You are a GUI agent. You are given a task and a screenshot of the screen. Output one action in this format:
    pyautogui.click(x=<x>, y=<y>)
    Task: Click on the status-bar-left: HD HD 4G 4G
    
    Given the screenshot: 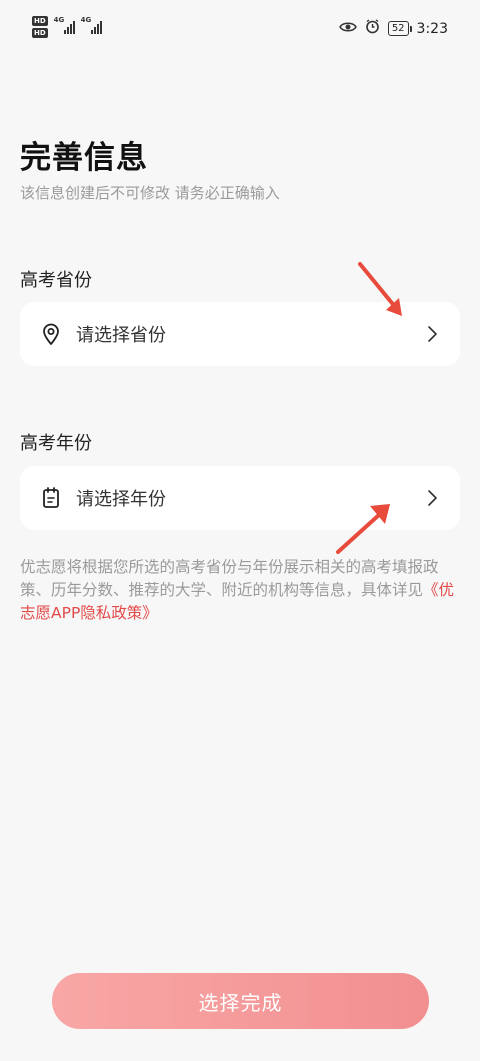 What is the action you would take?
    pyautogui.click(x=67, y=27)
    